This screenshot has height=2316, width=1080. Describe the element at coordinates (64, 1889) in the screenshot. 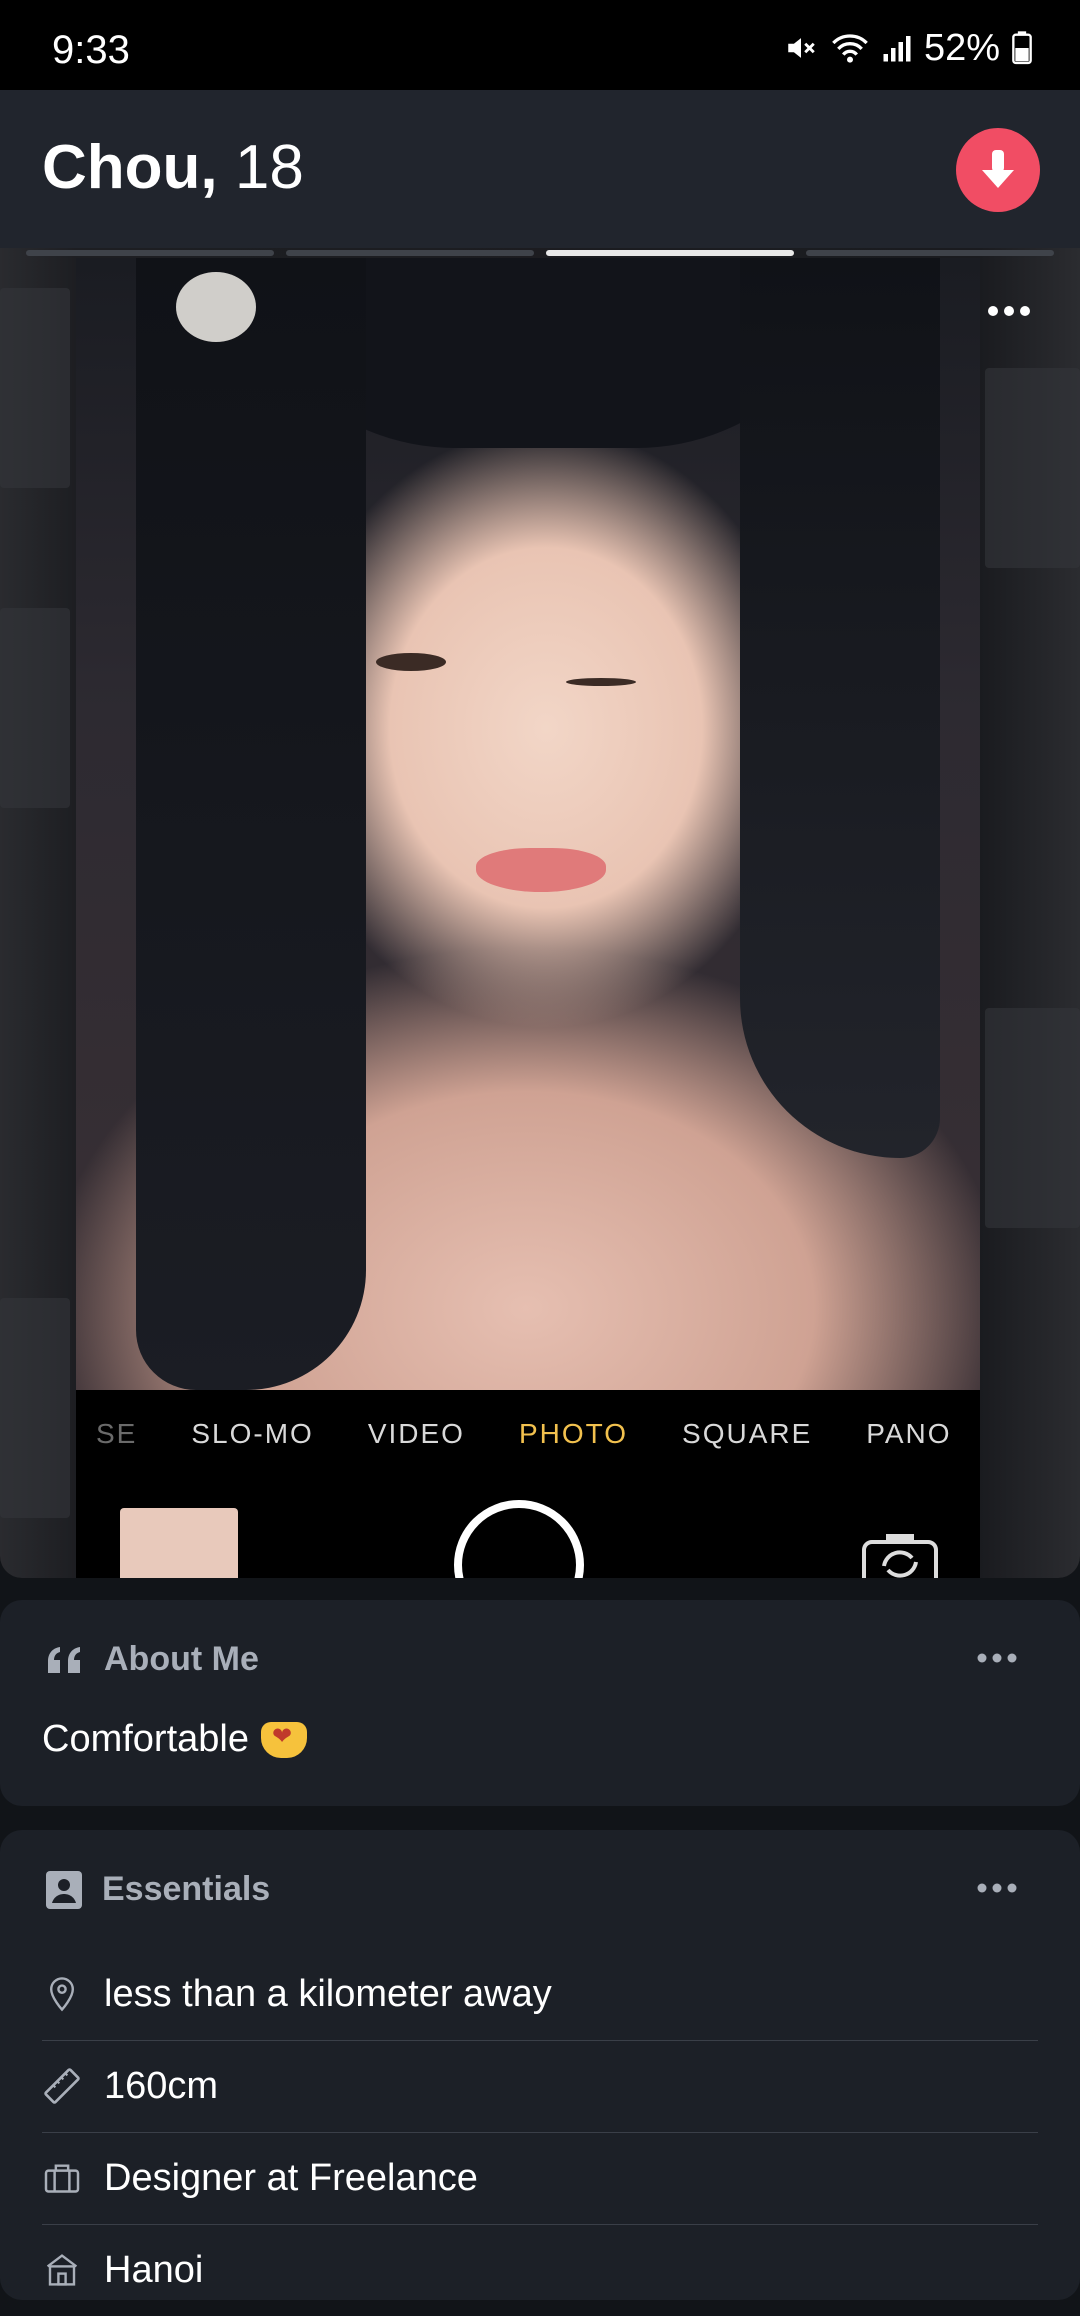

I see `id-badge-icon` at that location.